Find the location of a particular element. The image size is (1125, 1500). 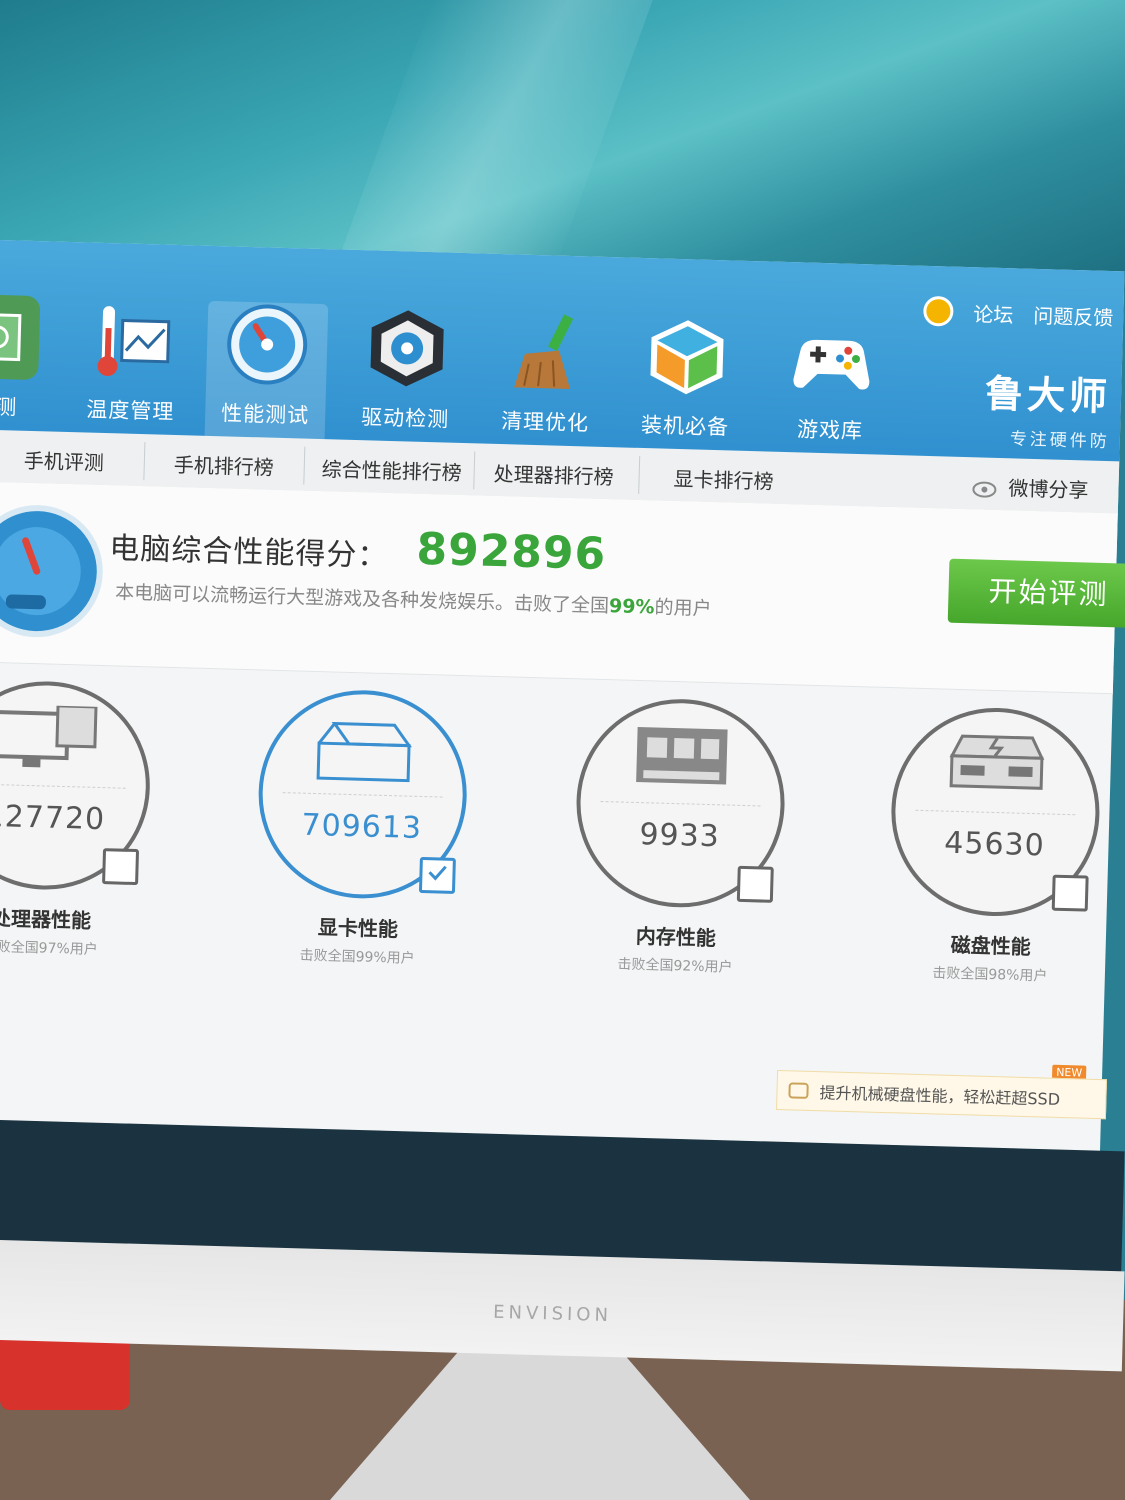

memory-card: 9933 内存性能 击败全国92%用户 is located at coordinates (678, 854).